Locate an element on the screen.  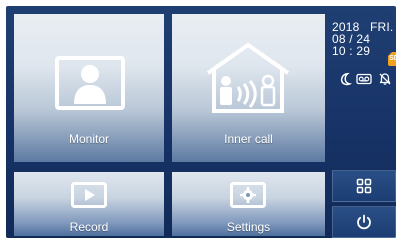
weekday-text: FRI. is located at coordinates (382, 27).